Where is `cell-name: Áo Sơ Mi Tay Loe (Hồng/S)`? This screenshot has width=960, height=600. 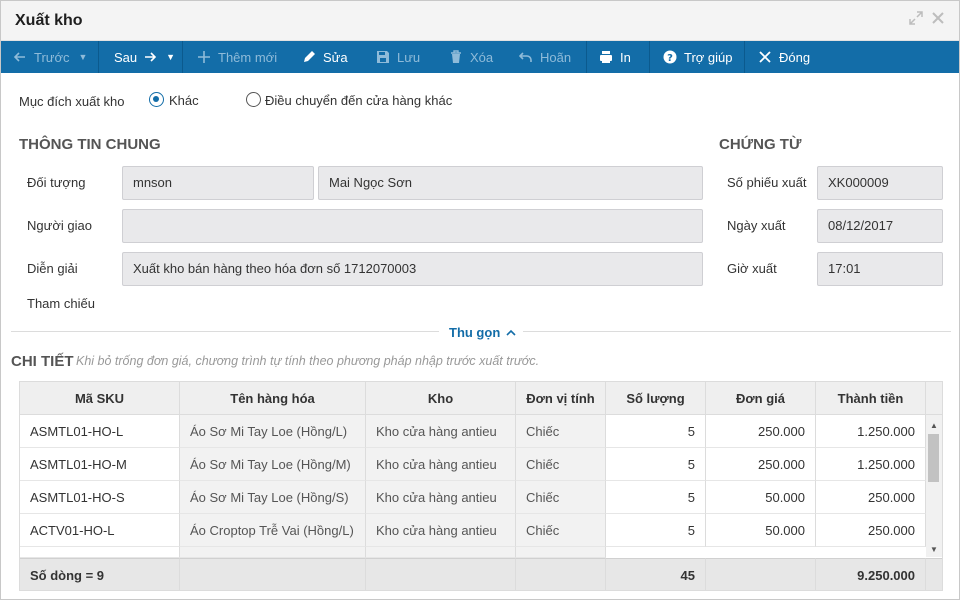 cell-name: Áo Sơ Mi Tay Loe (Hồng/S) is located at coordinates (273, 497).